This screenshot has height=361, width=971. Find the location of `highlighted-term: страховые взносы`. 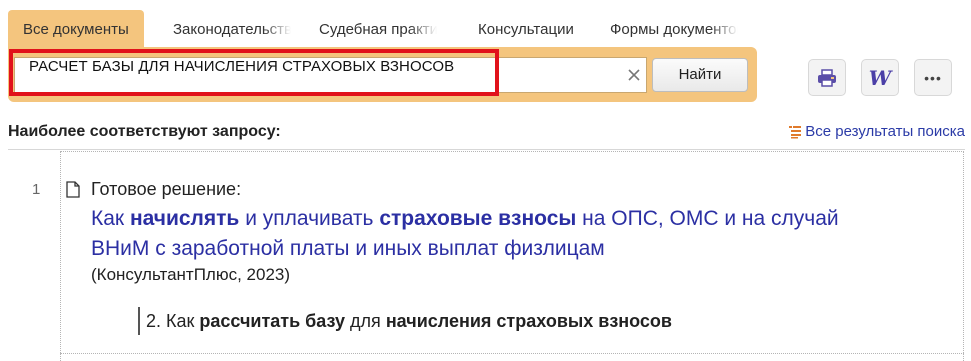

highlighted-term: страховые взносы is located at coordinates (478, 218).